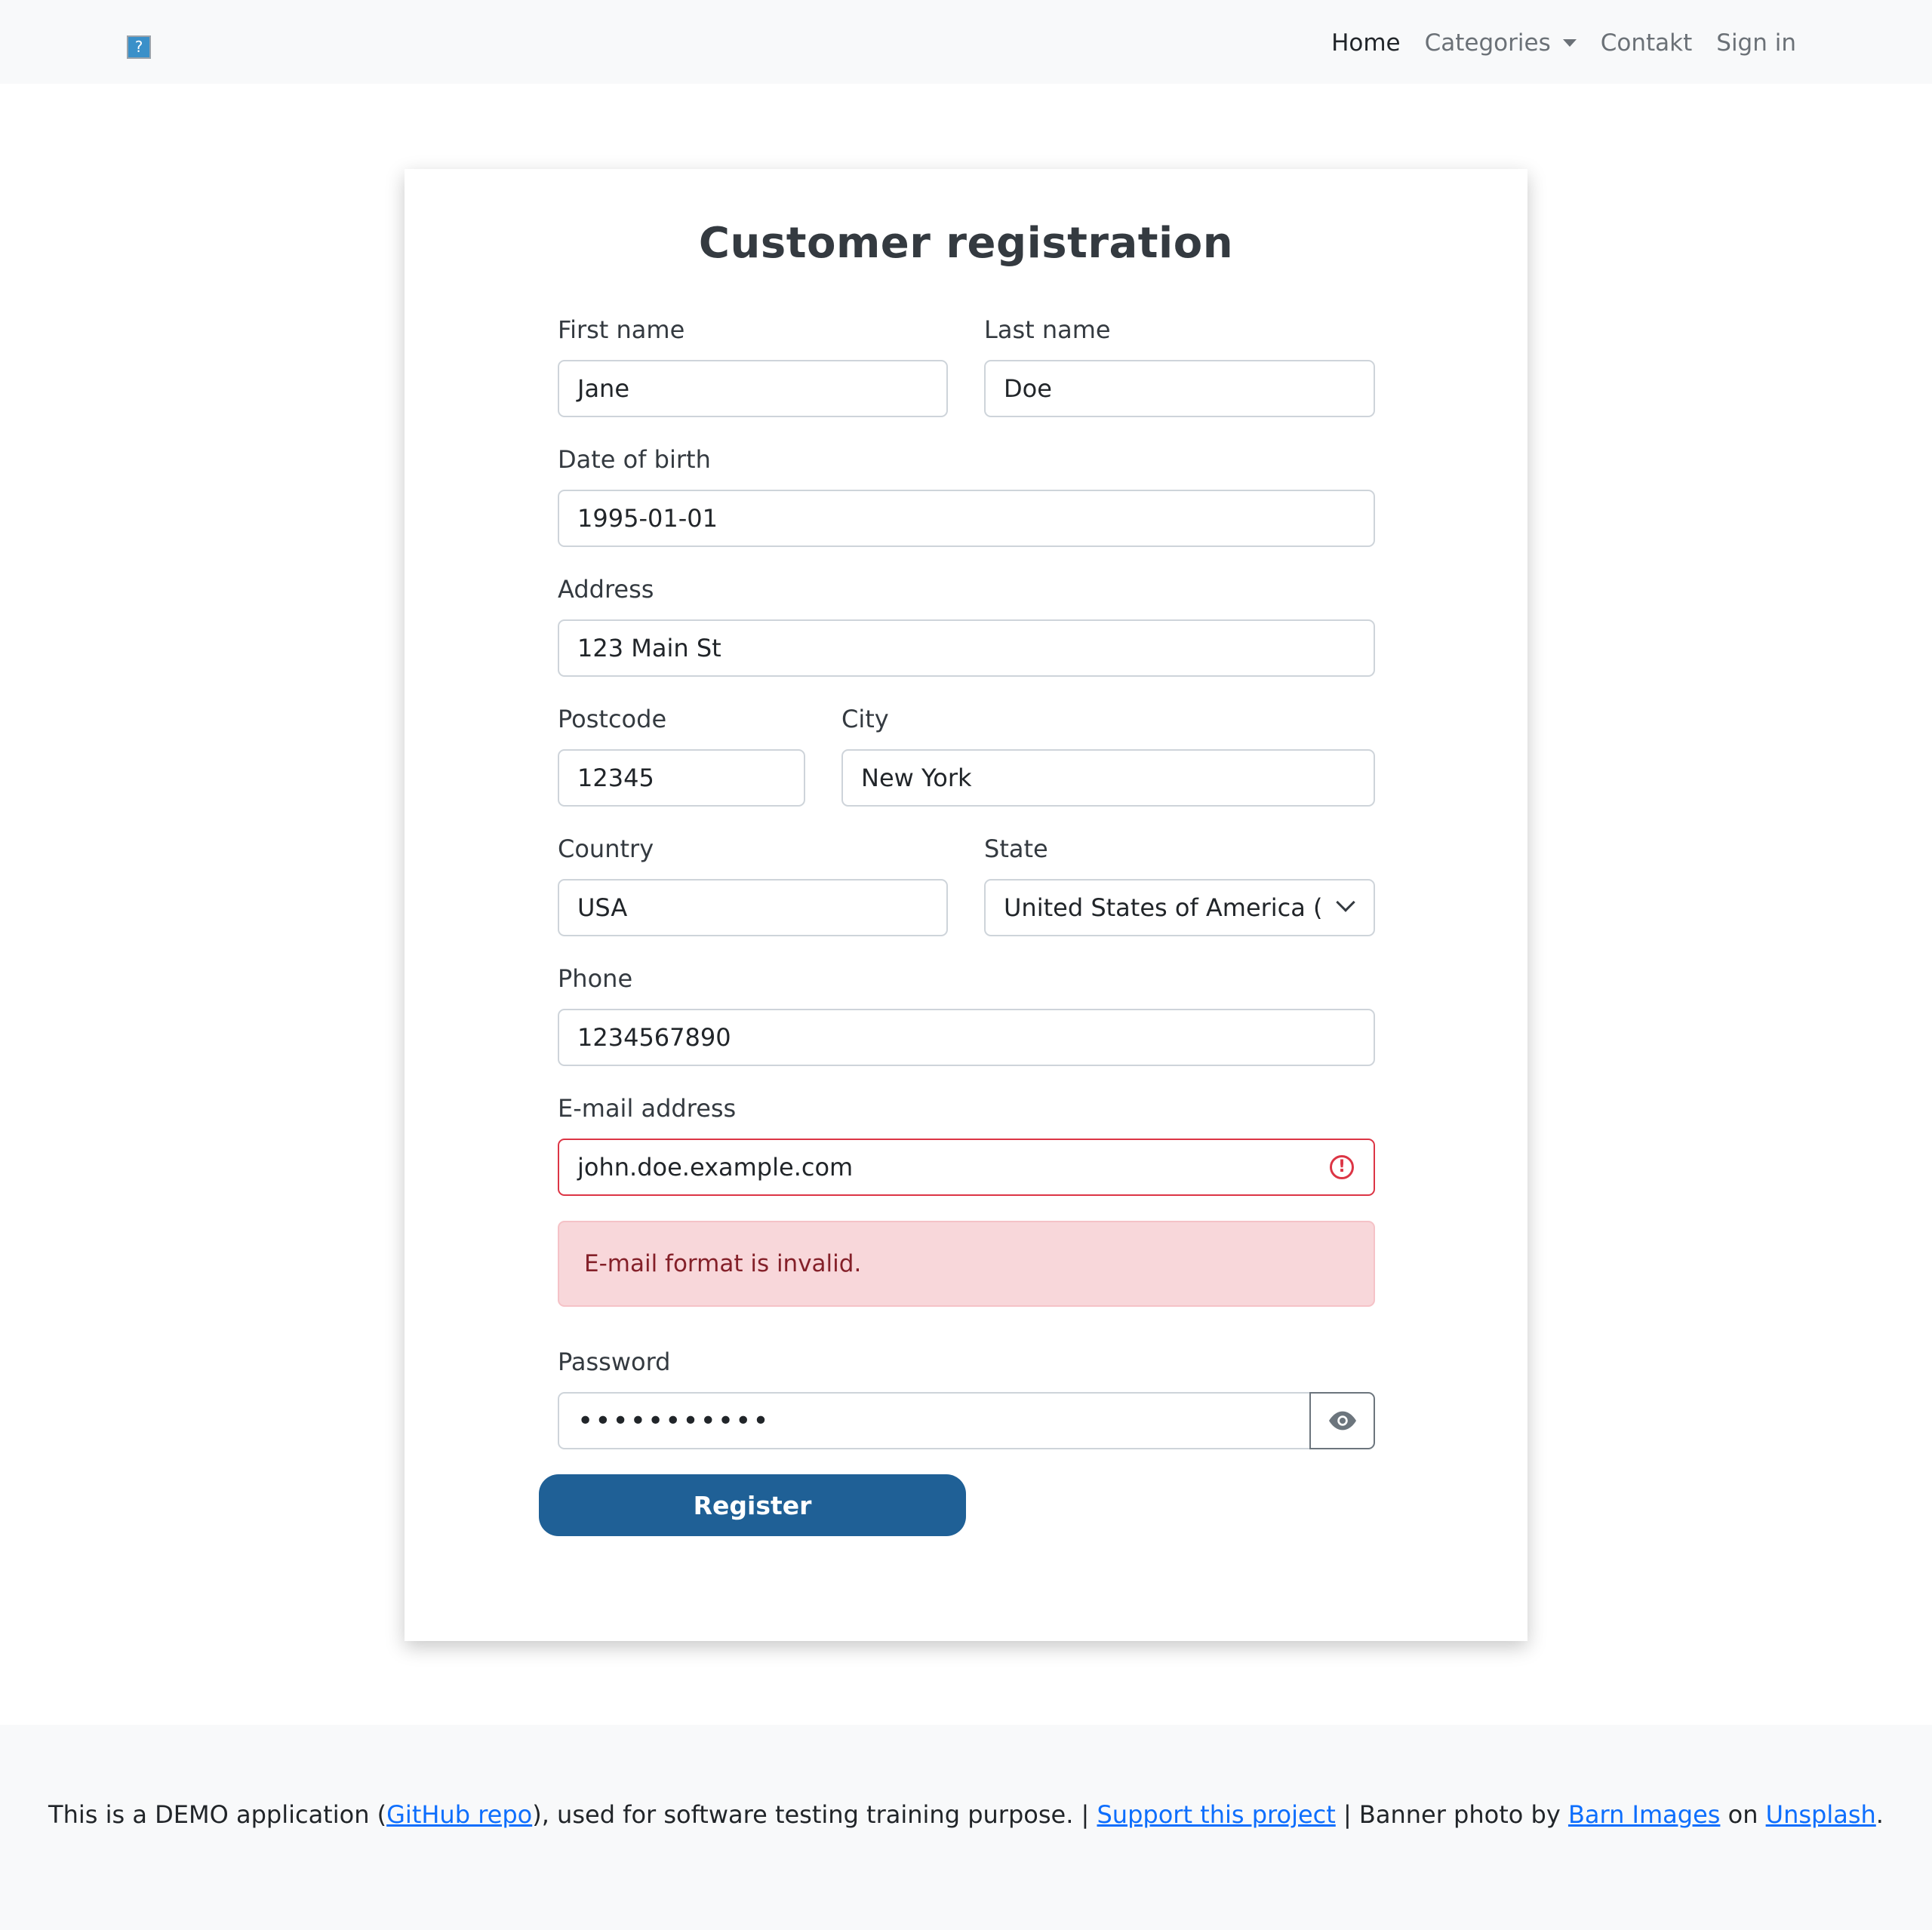 Image resolution: width=1932 pixels, height=1930 pixels. What do you see at coordinates (606, 589) in the screenshot?
I see `address-label: Address` at bounding box center [606, 589].